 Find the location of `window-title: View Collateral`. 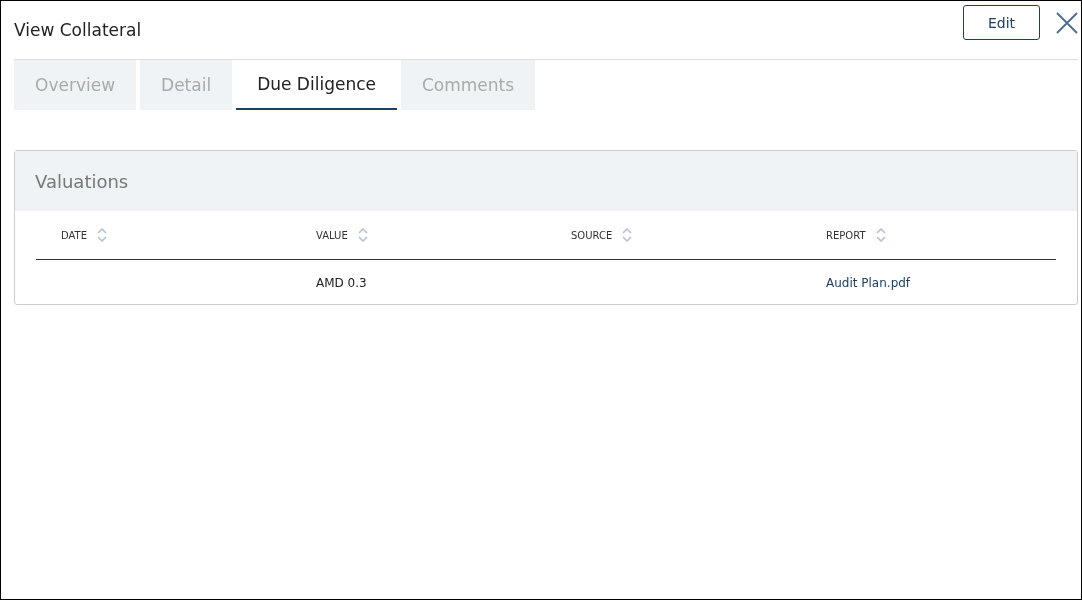

window-title: View Collateral is located at coordinates (78, 30).